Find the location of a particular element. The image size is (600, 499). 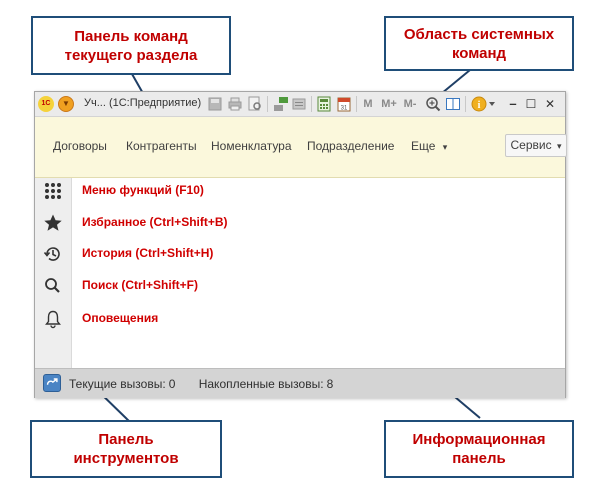

svg-text: i is located at coordinates (479, 105).